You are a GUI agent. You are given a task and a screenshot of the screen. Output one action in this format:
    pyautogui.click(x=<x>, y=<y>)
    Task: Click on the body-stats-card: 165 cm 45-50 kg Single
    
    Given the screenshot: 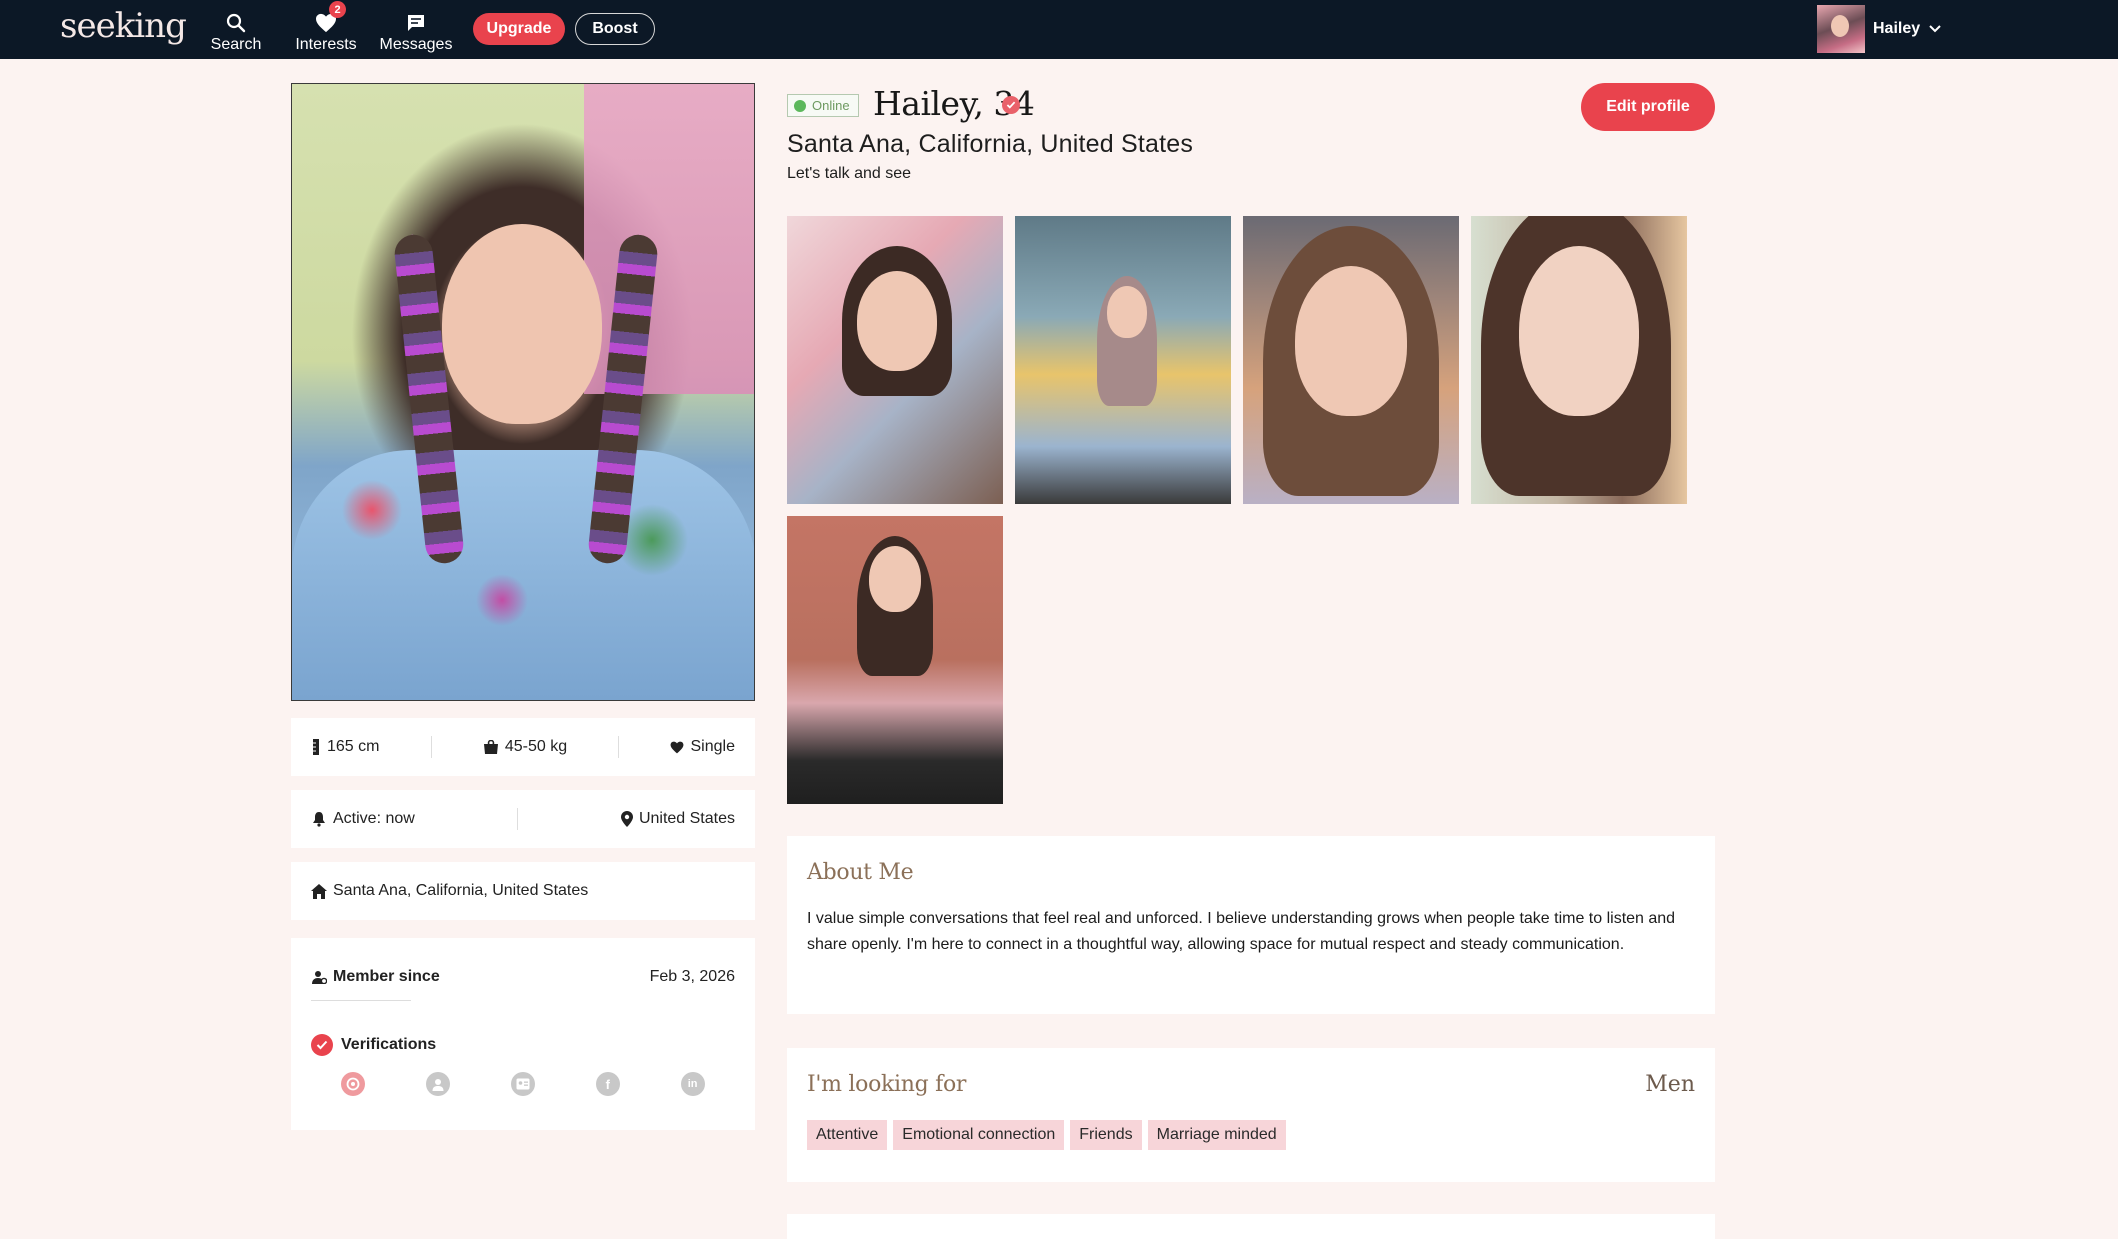 What is the action you would take?
    pyautogui.click(x=523, y=747)
    